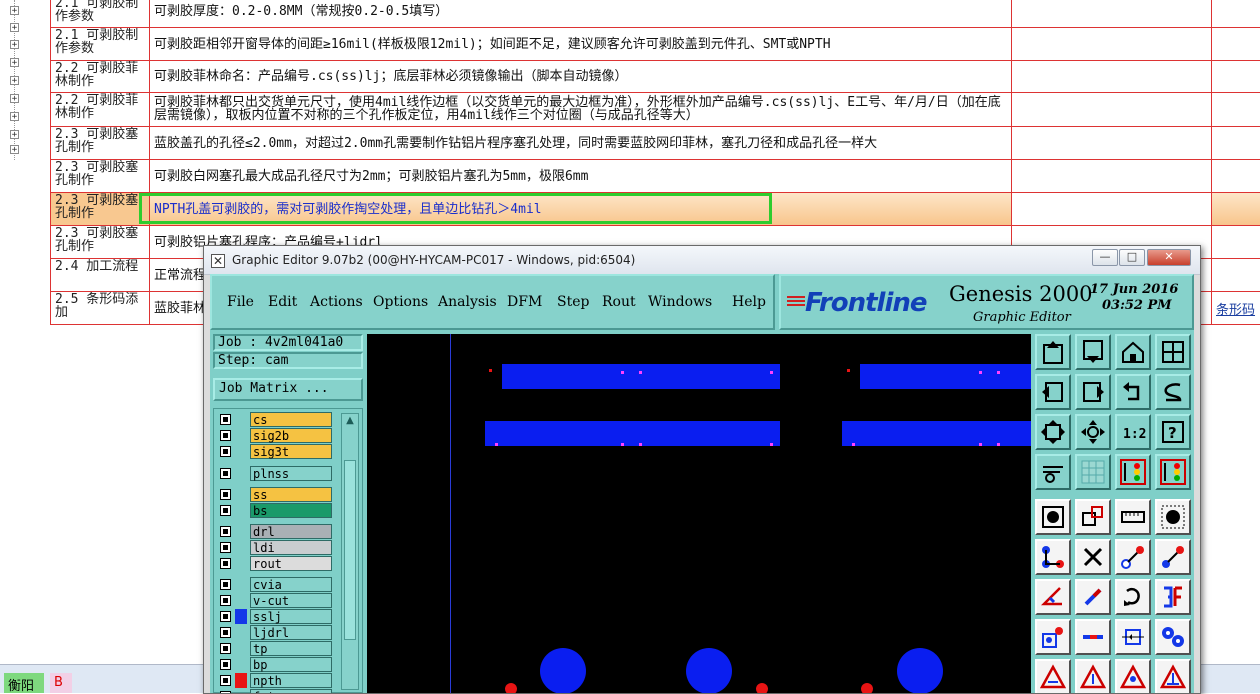  What do you see at coordinates (1169, 257) in the screenshot?
I see `close-button: ✕` at bounding box center [1169, 257].